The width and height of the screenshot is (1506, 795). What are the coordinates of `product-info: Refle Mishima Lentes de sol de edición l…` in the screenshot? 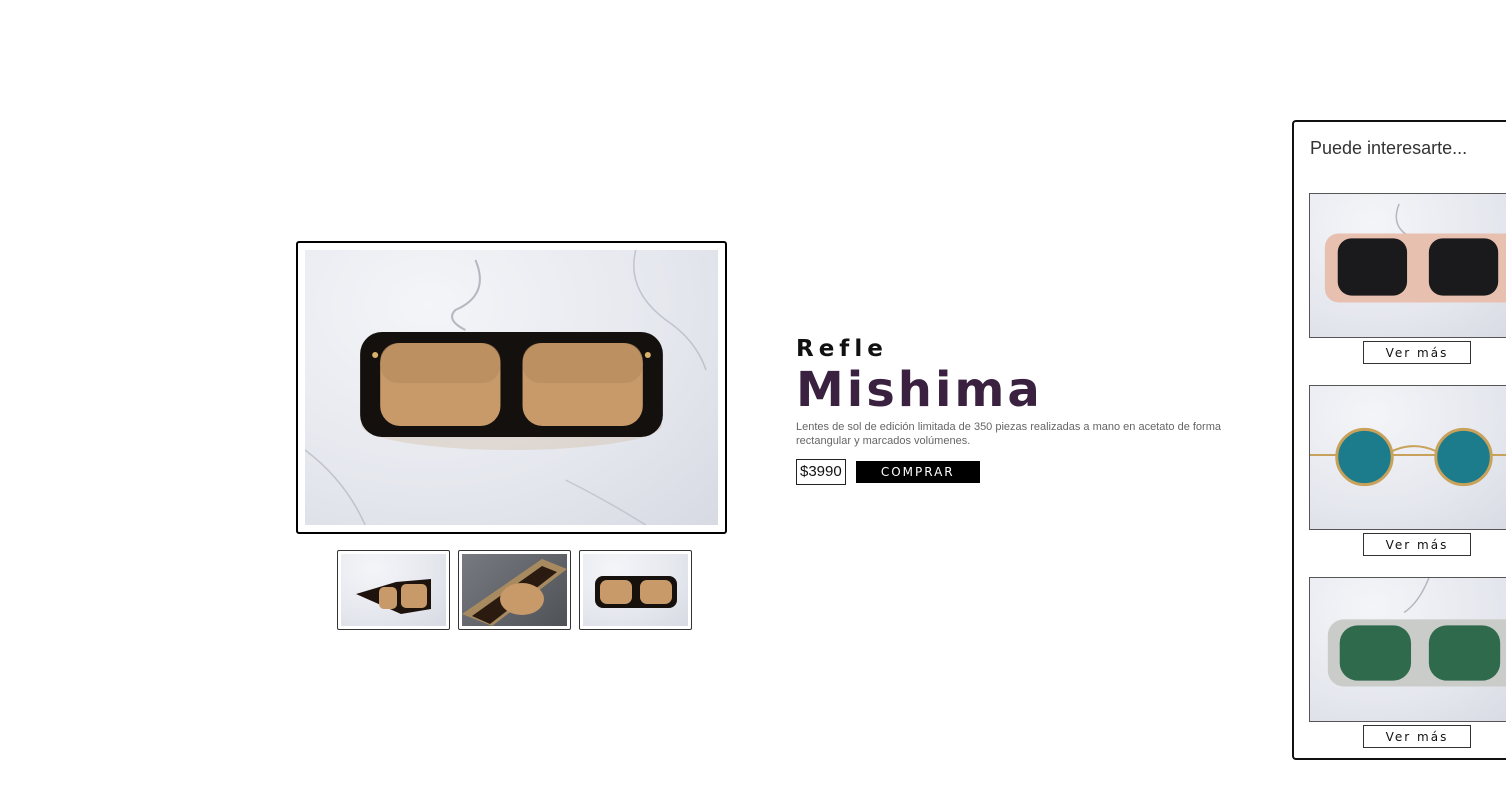 It's located at (1026, 410).